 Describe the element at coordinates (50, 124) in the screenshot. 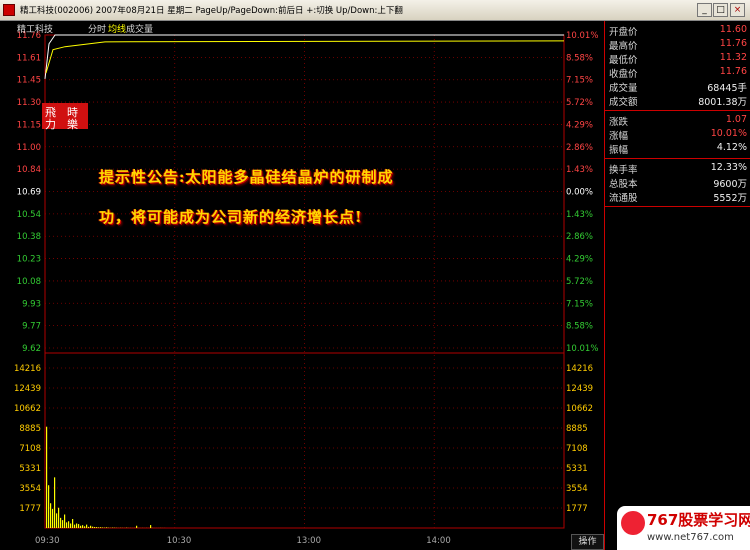

I see `stamp-char: 力` at that location.